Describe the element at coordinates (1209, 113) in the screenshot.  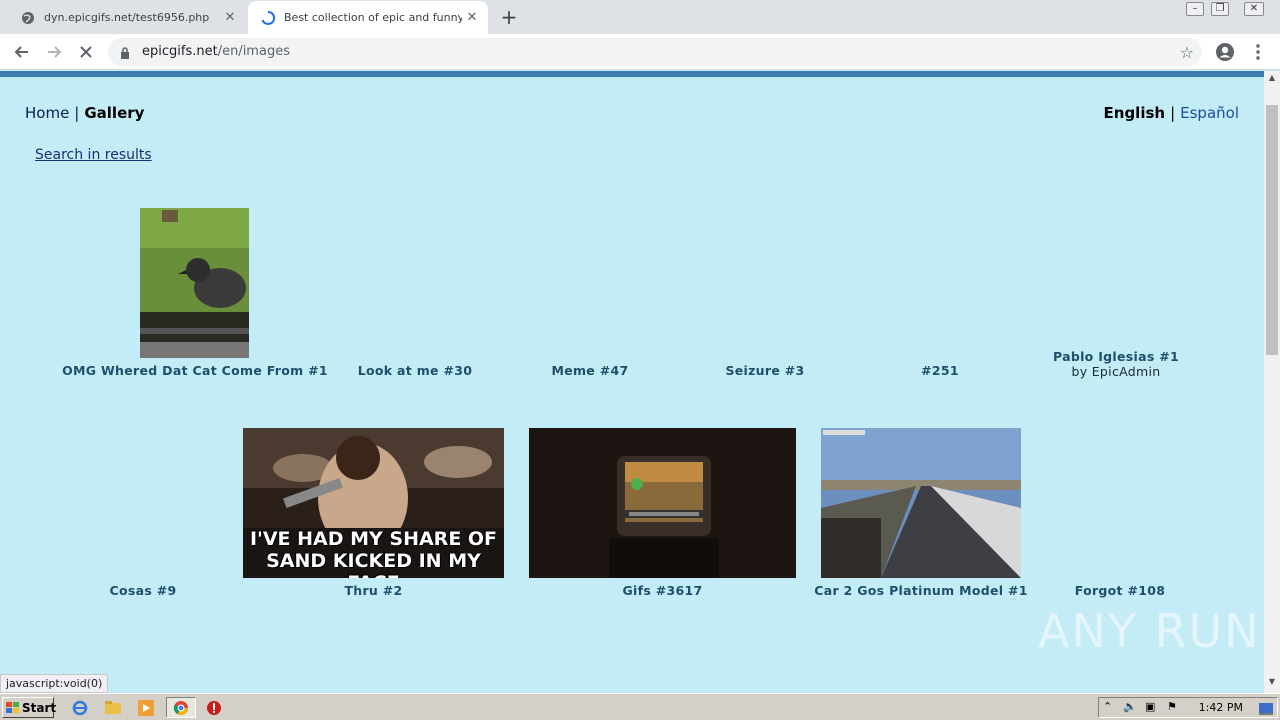
I see `lang-spanish-link: Español` at that location.